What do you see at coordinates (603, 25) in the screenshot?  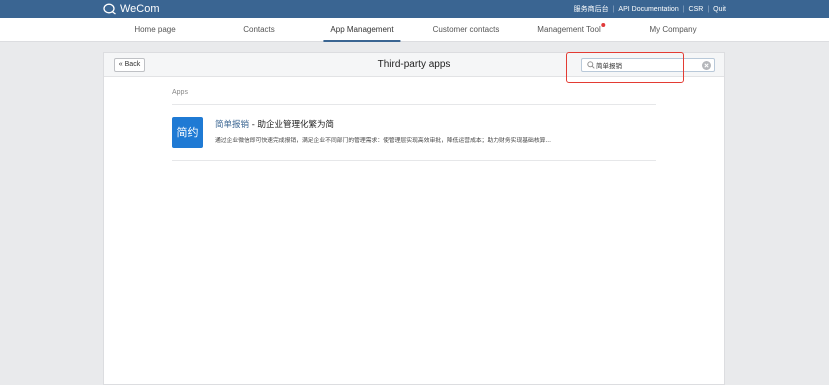 I see `notification-dot-icon` at bounding box center [603, 25].